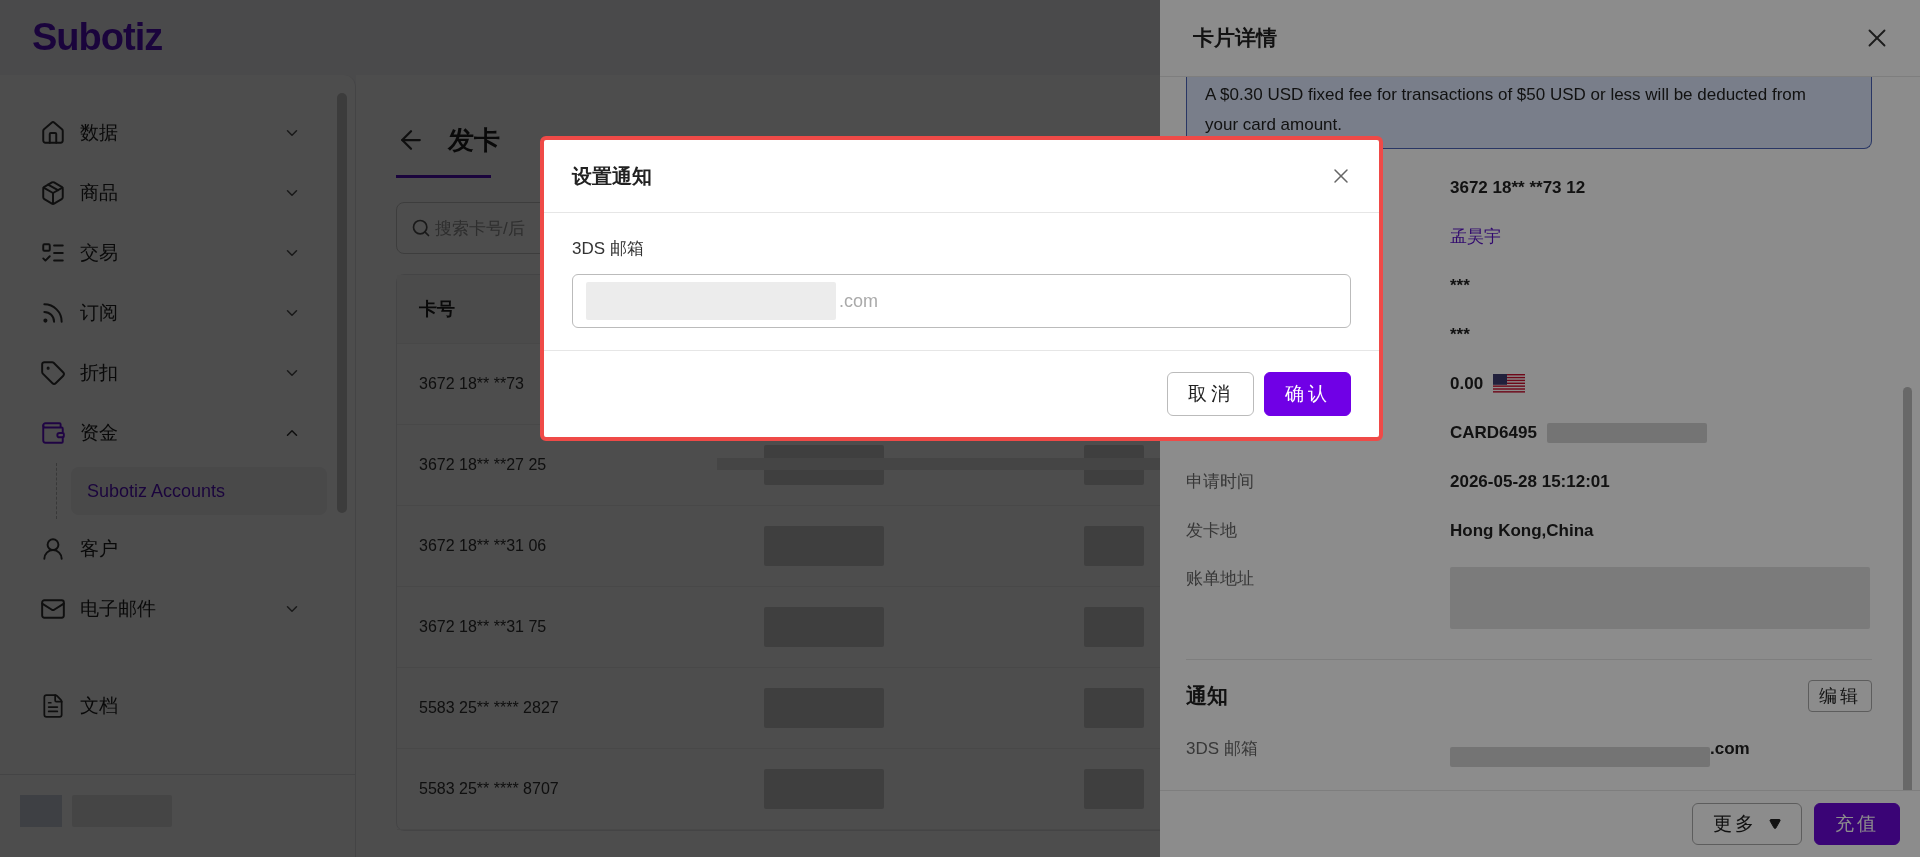 This screenshot has width=1920, height=857. I want to click on brand-logo: Subotiz, so click(97, 37).